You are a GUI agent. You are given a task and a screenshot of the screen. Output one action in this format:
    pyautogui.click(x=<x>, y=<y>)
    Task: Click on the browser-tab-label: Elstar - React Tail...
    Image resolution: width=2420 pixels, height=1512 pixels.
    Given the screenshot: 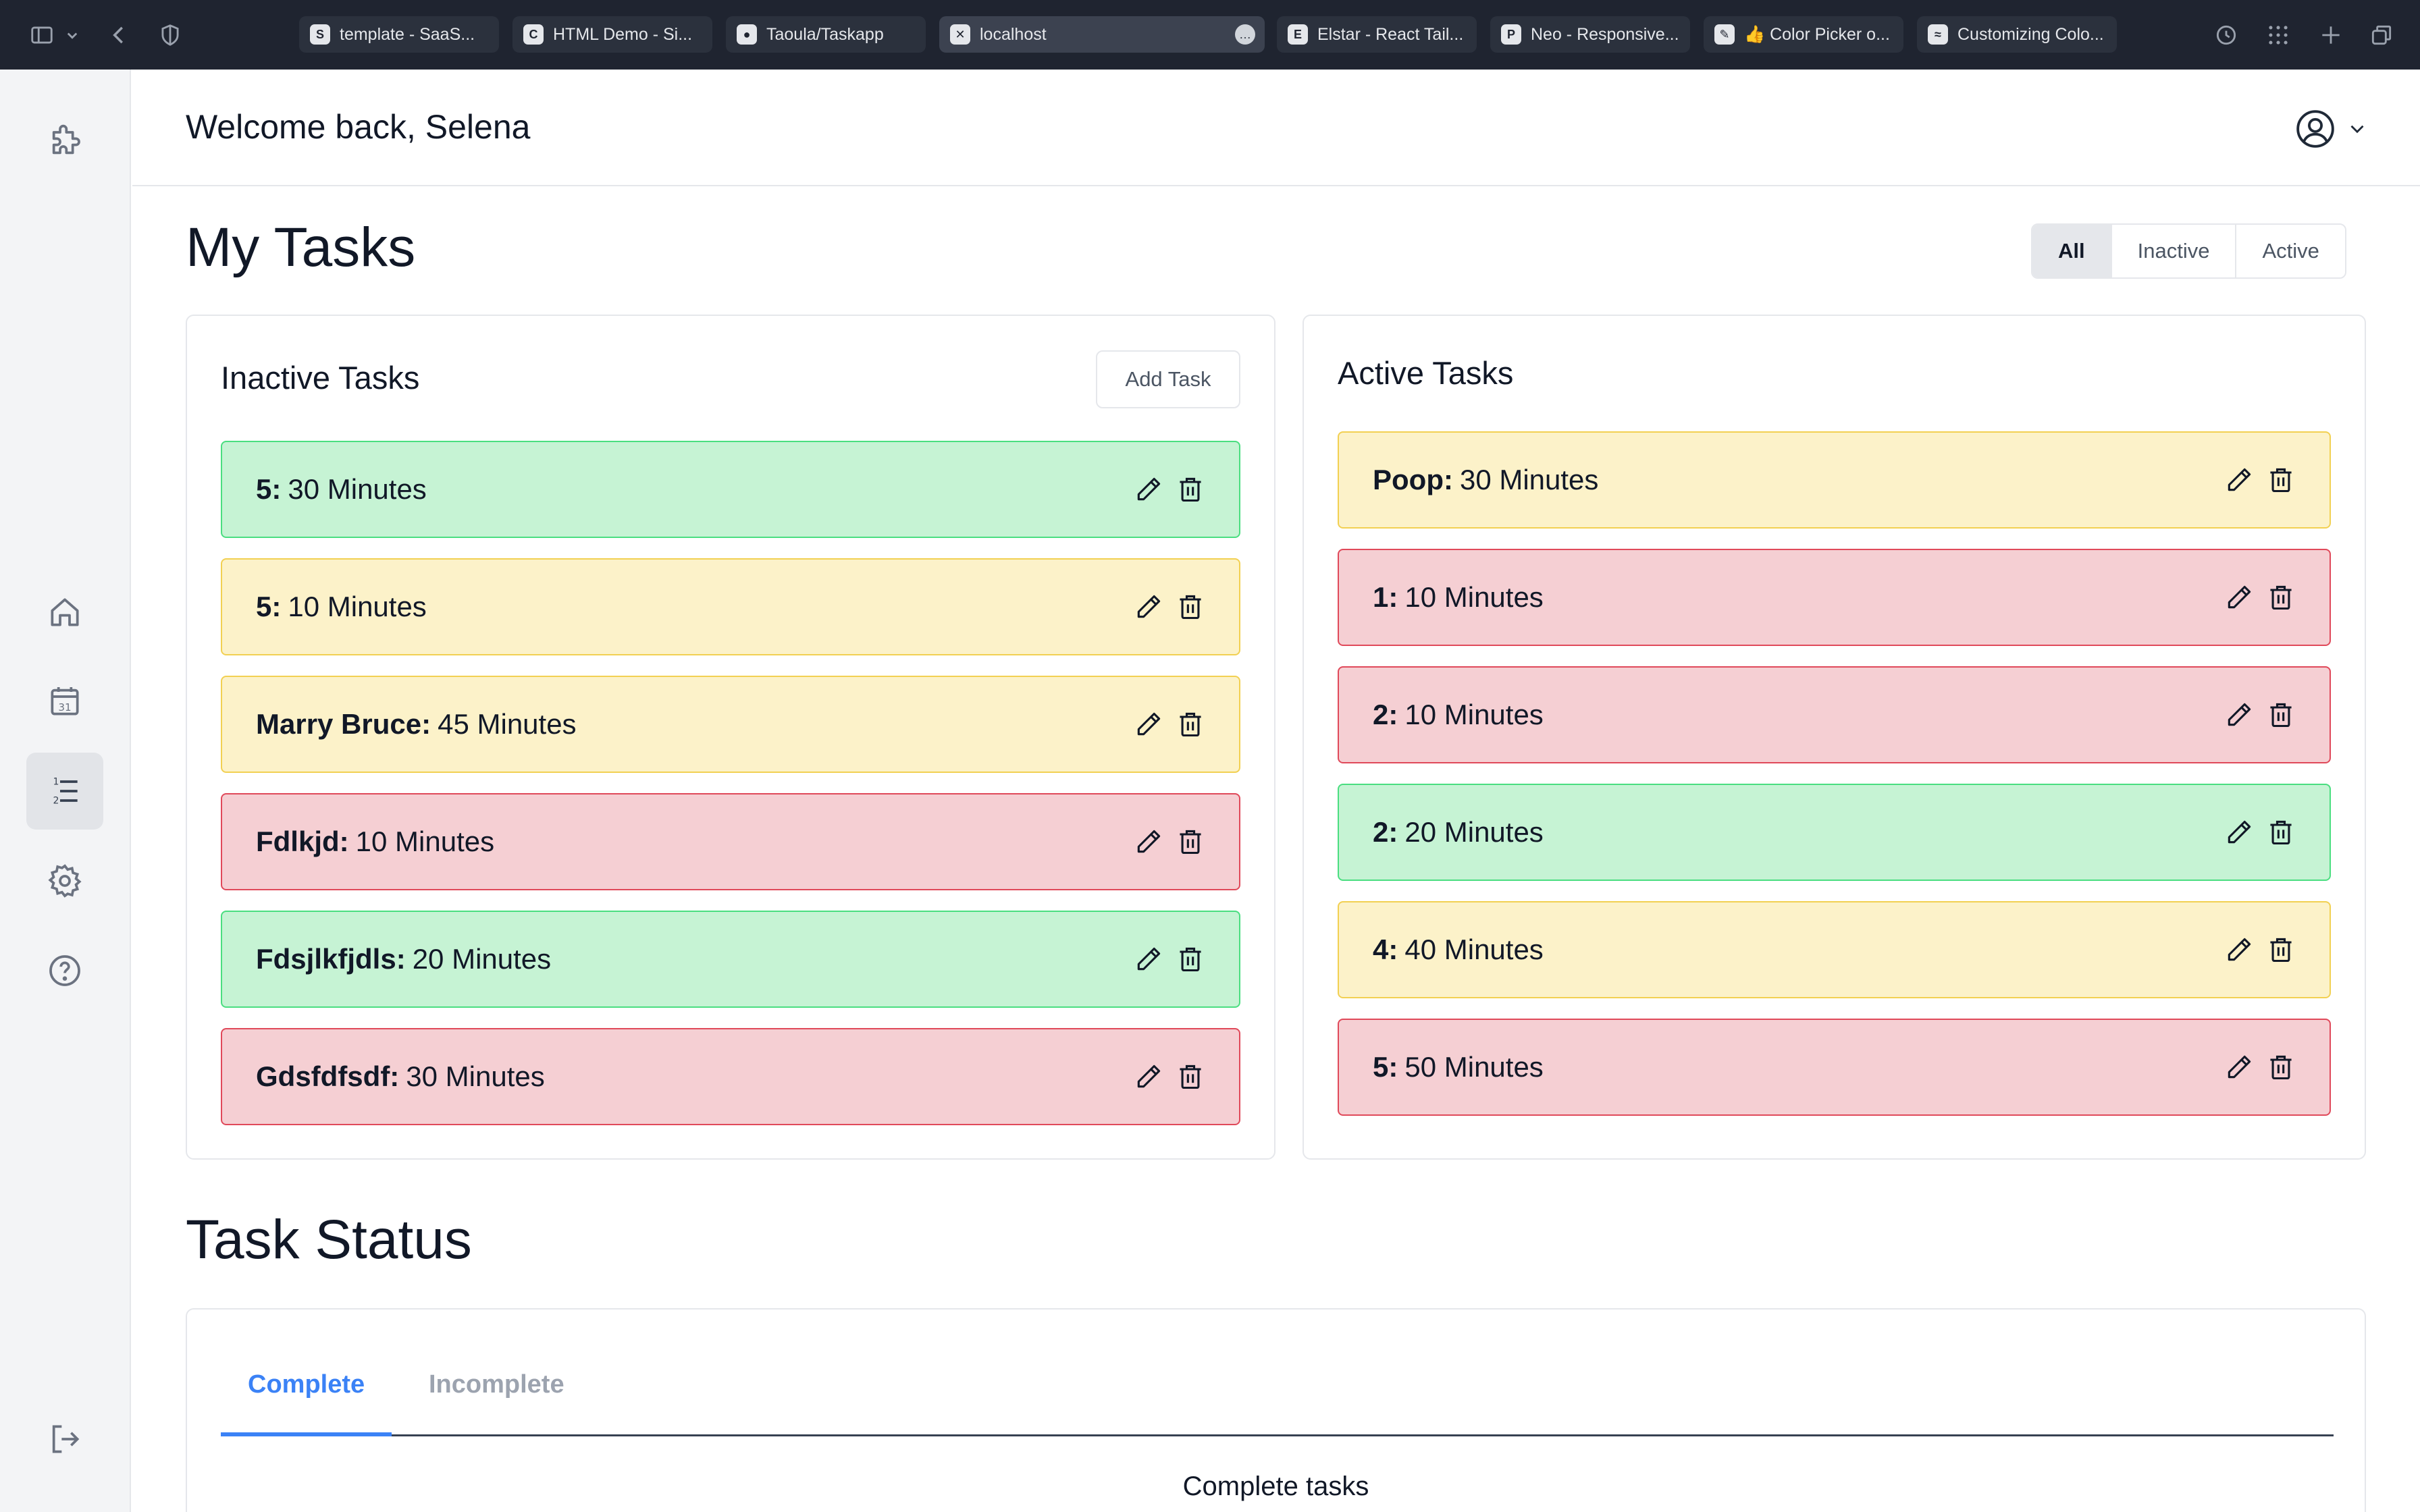 What is the action you would take?
    pyautogui.click(x=1390, y=34)
    